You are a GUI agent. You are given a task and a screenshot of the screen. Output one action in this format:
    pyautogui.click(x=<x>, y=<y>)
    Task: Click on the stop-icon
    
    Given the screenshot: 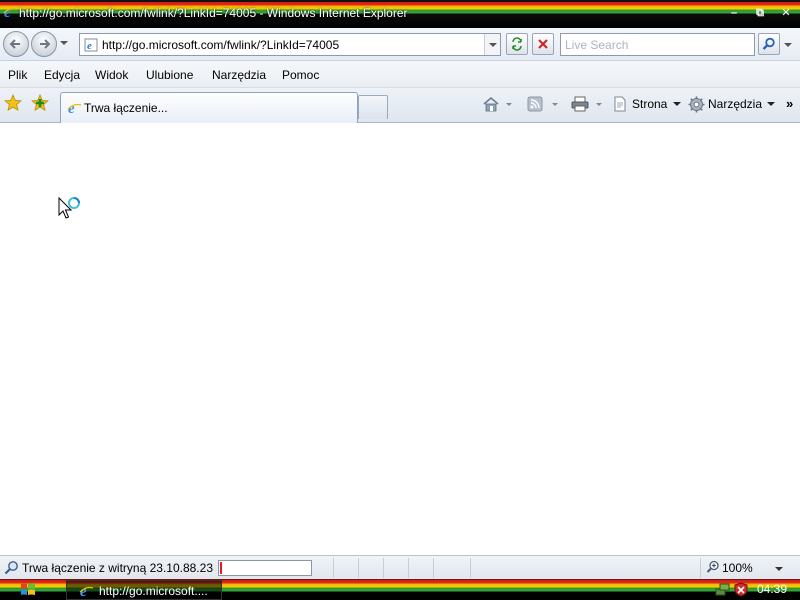 What is the action you would take?
    pyautogui.click(x=543, y=44)
    